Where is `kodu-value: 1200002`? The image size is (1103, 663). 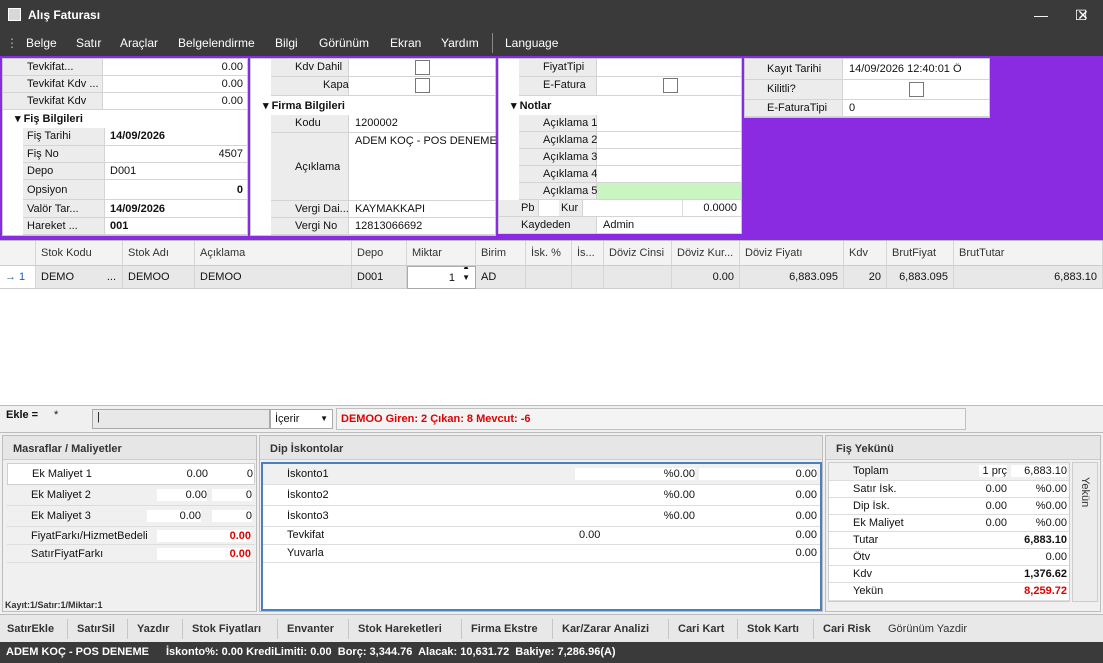 kodu-value: 1200002 is located at coordinates (376, 123).